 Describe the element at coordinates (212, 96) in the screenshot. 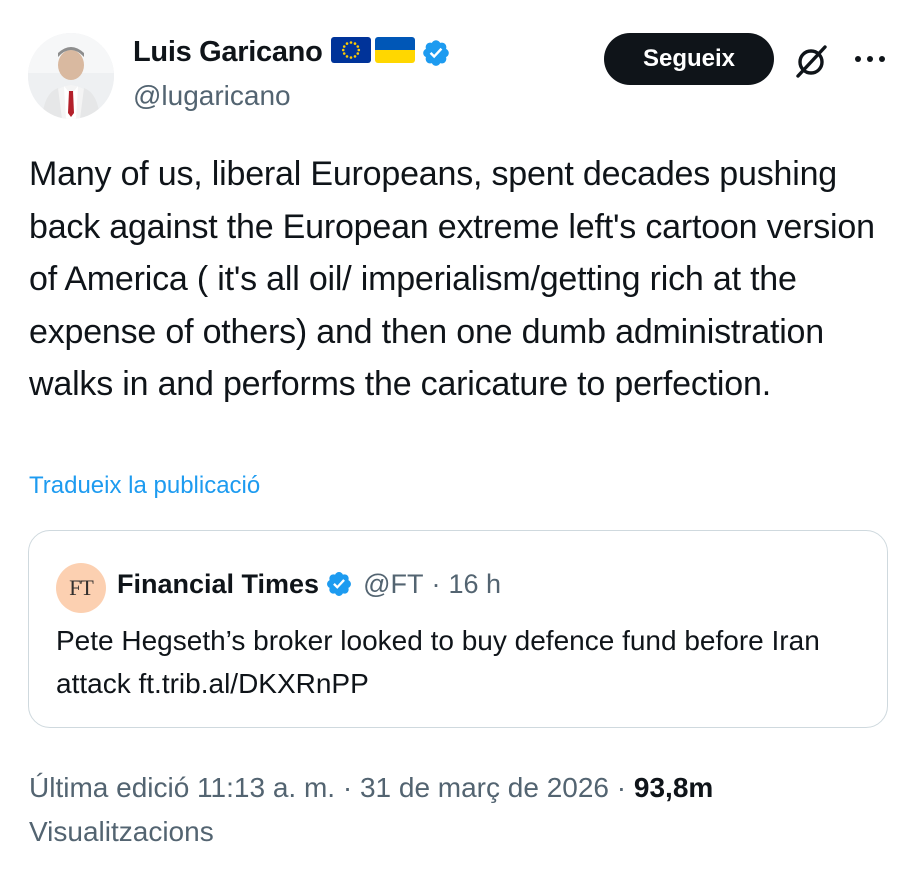

I see `author-handle: @lugaricano` at that location.